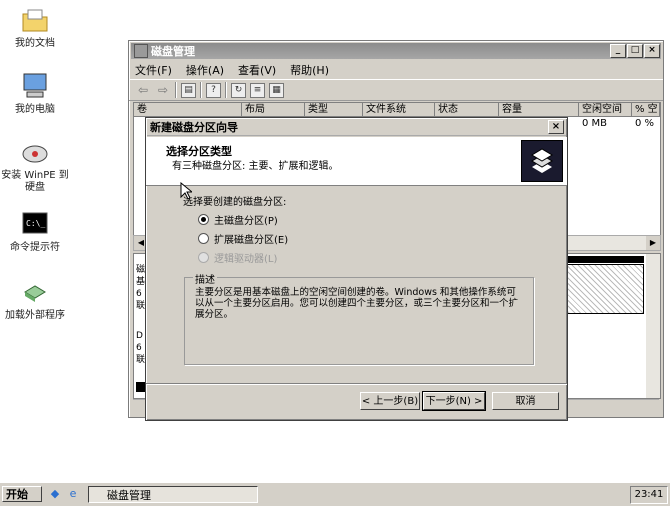  I want to click on column-header: 文件系统, so click(399, 110).